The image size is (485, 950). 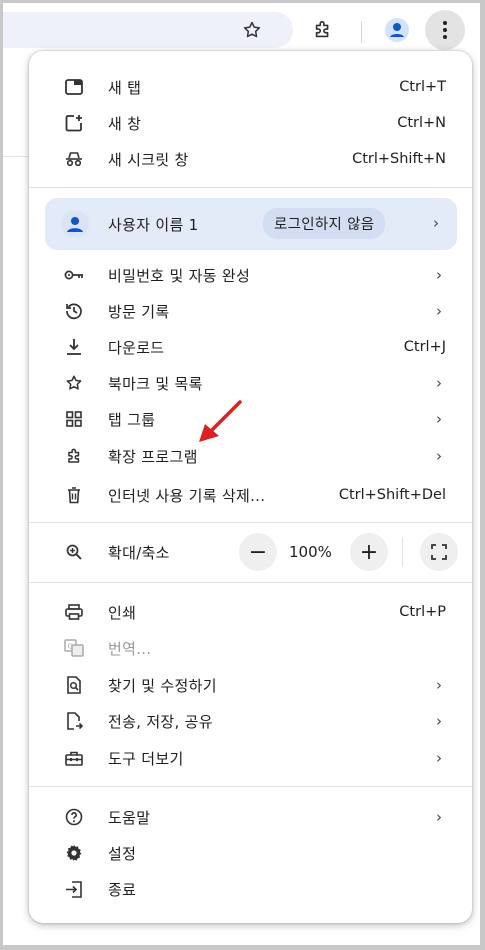 What do you see at coordinates (122, 889) in the screenshot?
I see `menu-item-label: 종료` at bounding box center [122, 889].